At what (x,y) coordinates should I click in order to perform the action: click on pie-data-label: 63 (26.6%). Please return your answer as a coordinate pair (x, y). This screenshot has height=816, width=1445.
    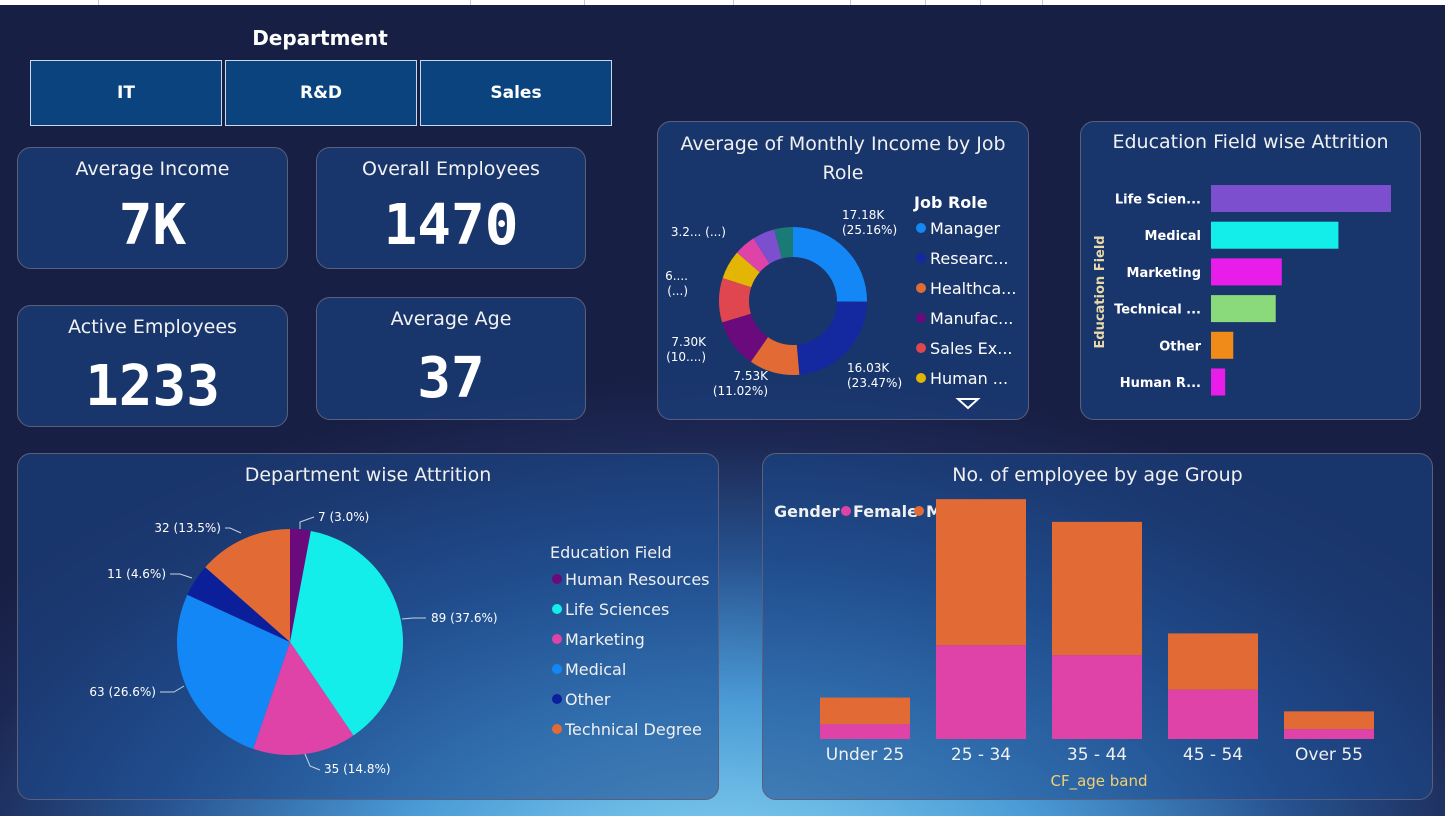
    Looking at the image, I should click on (122, 692).